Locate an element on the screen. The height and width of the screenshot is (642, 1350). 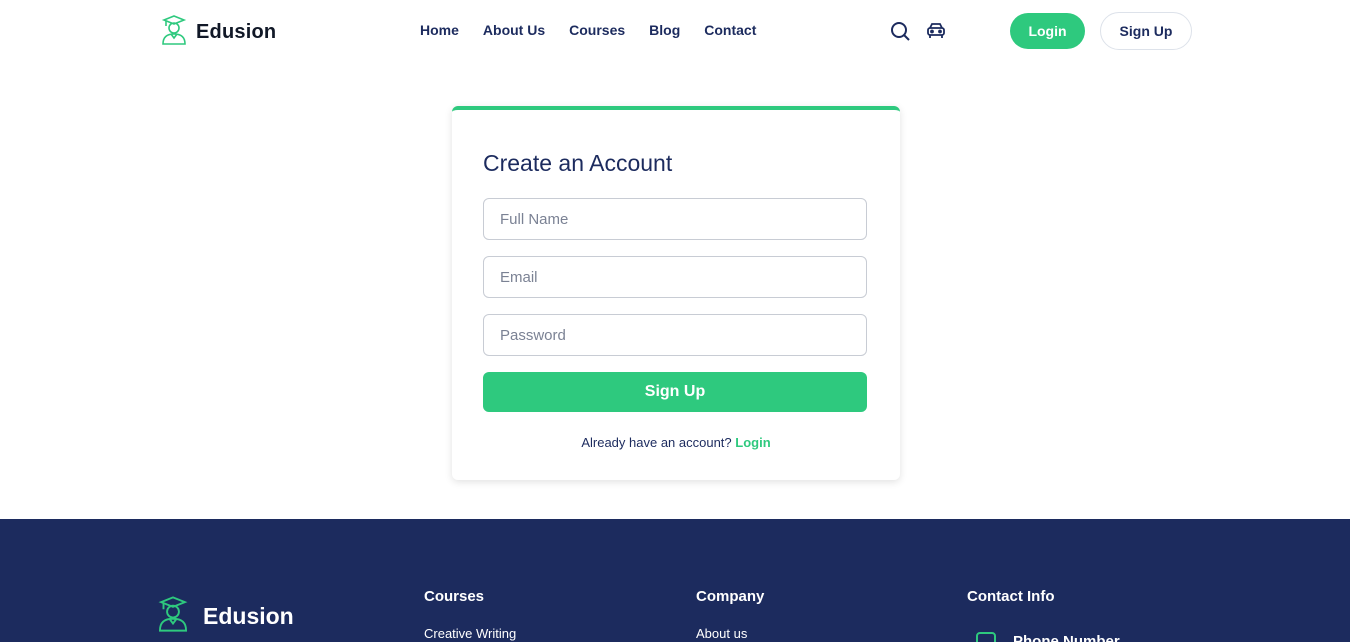
login-button: Login is located at coordinates (1047, 31).